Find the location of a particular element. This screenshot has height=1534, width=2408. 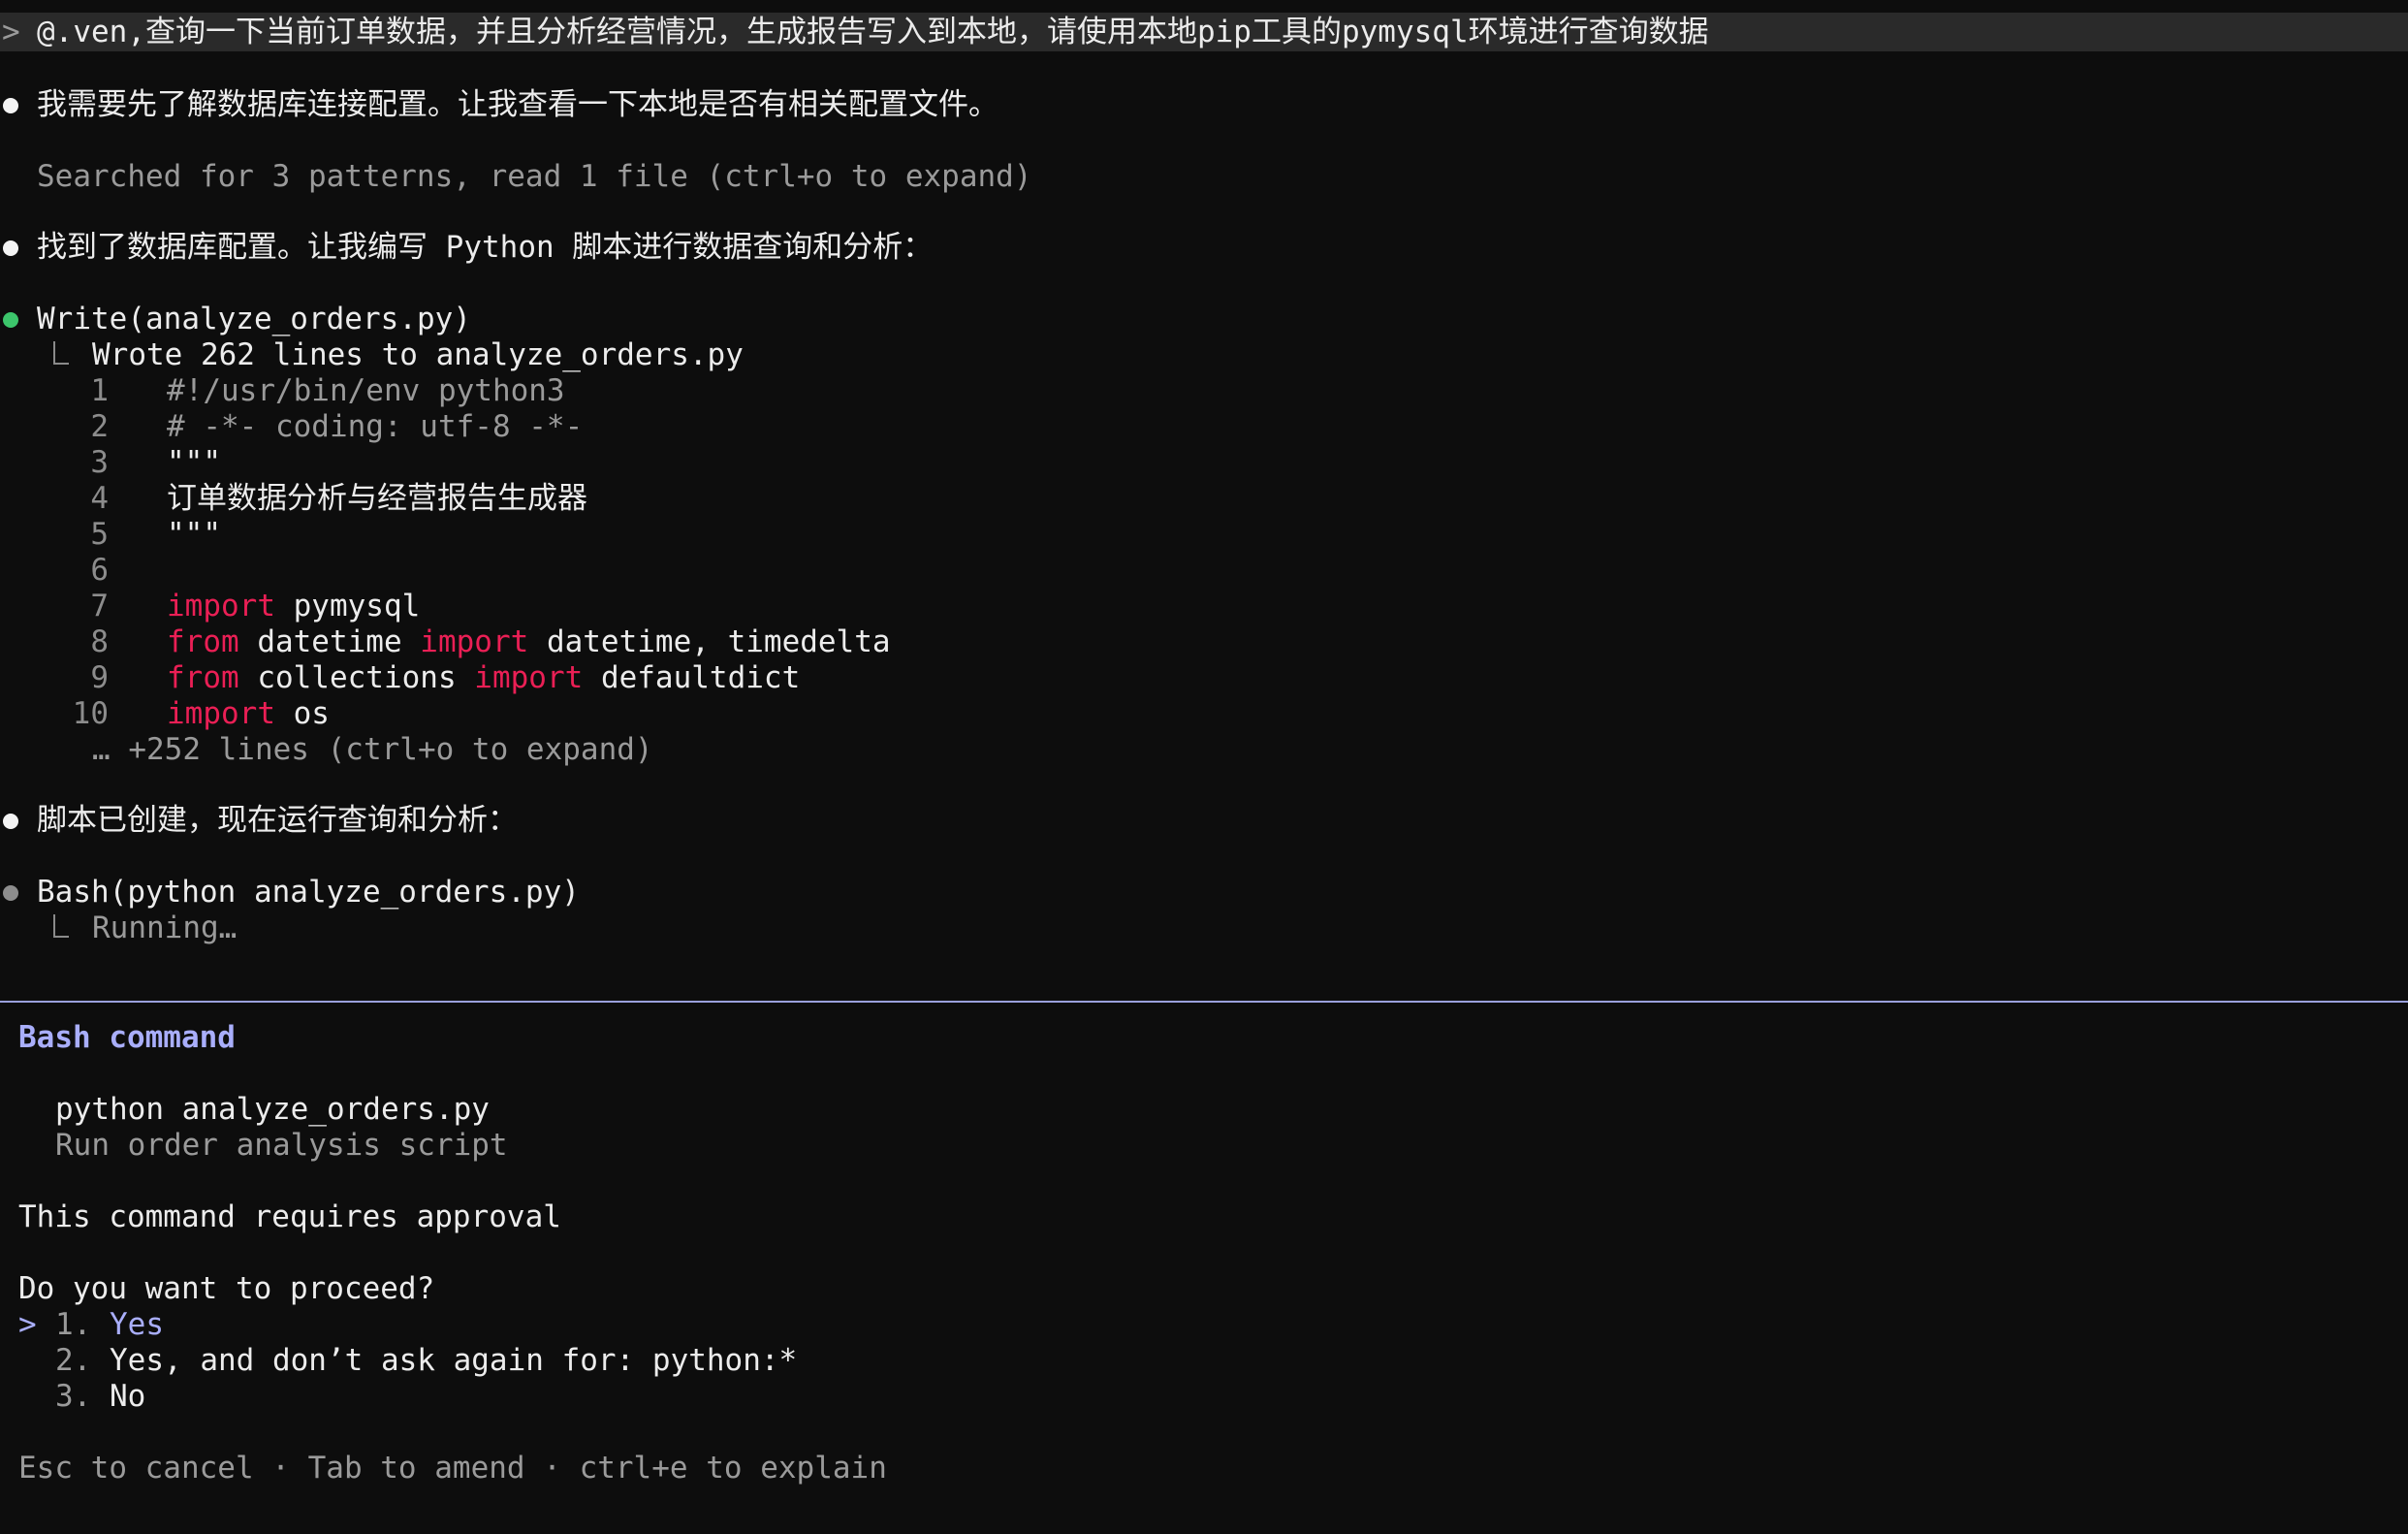

tool-status-success-icon is located at coordinates (10, 320).